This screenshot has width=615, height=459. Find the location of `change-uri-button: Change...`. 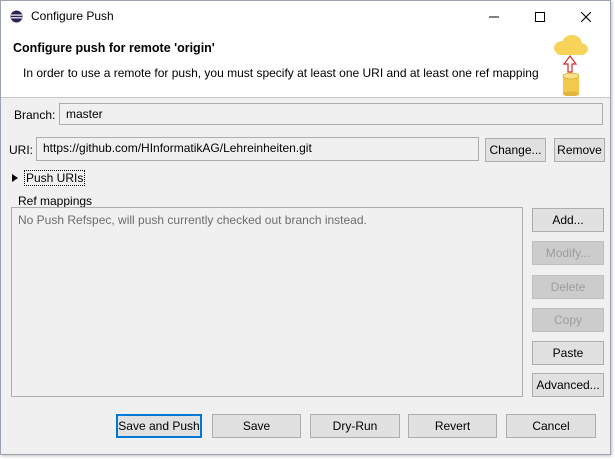

change-uri-button: Change... is located at coordinates (515, 150).